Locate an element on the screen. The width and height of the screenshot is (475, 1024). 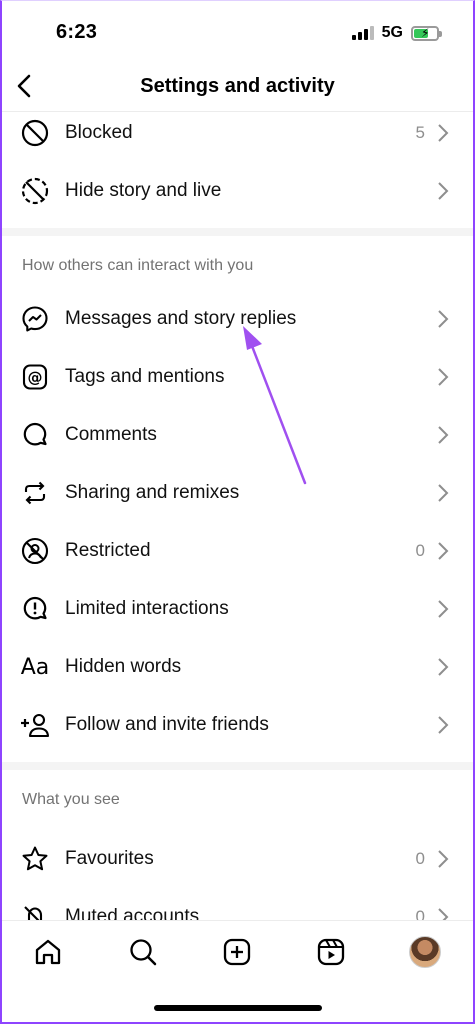
row-label: Limited interactions is located at coordinates (147, 608).